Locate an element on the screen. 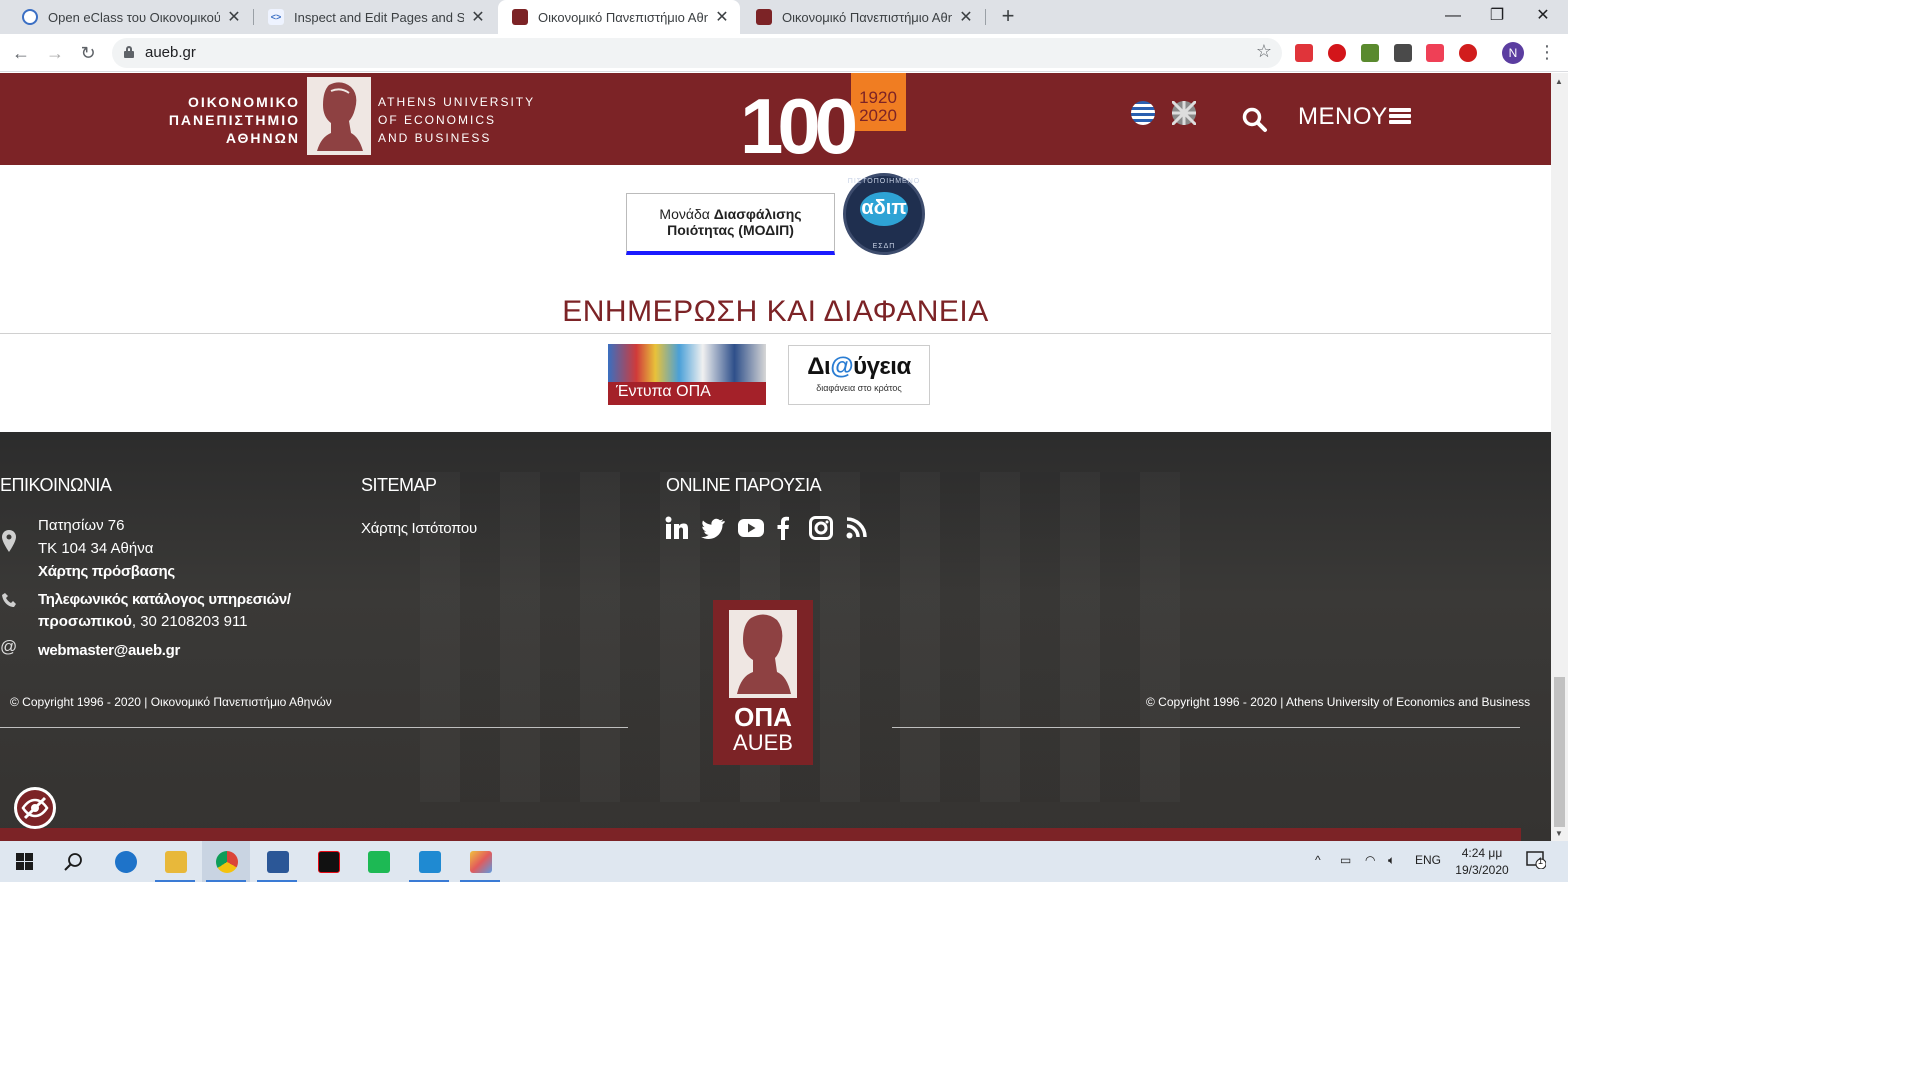  tab-title: Open eClass του Οικονομικού Πα is located at coordinates (134, 17).